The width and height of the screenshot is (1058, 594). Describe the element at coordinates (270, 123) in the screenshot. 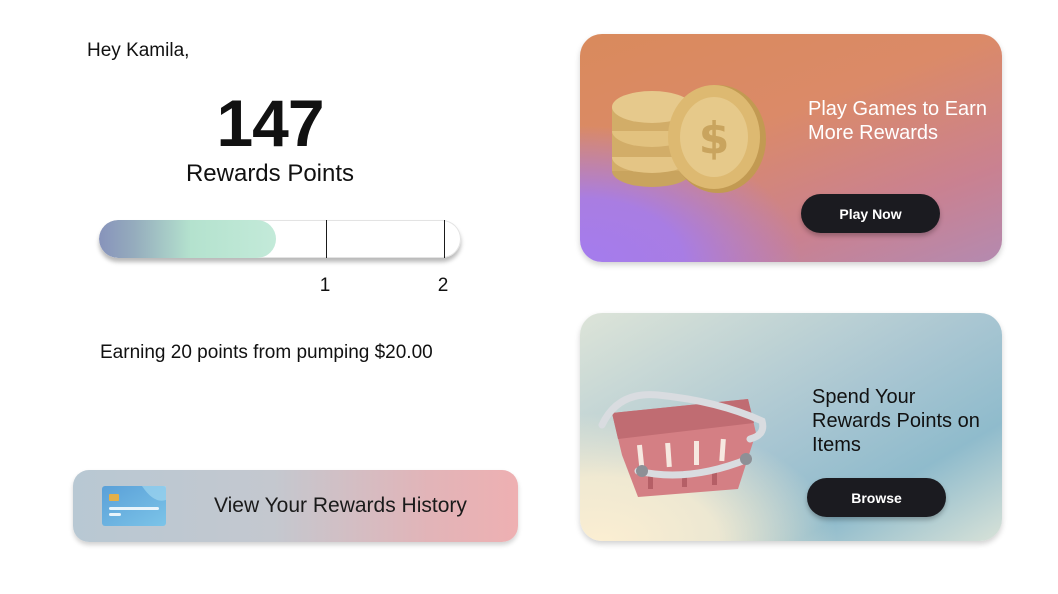

I see `points-value: 147` at that location.